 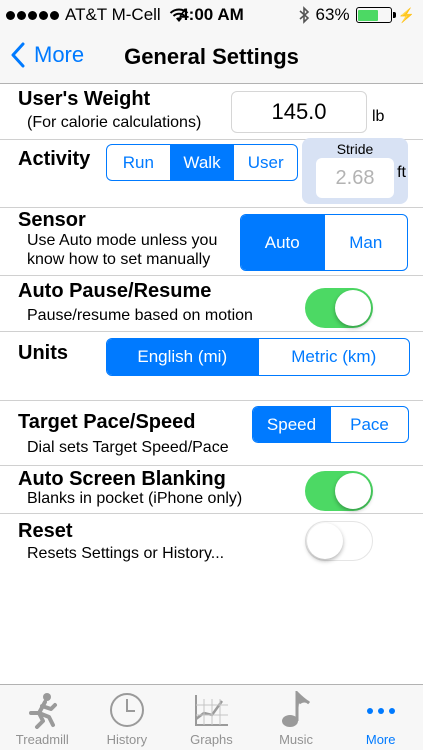 I want to click on music-note-icon, so click(x=296, y=709).